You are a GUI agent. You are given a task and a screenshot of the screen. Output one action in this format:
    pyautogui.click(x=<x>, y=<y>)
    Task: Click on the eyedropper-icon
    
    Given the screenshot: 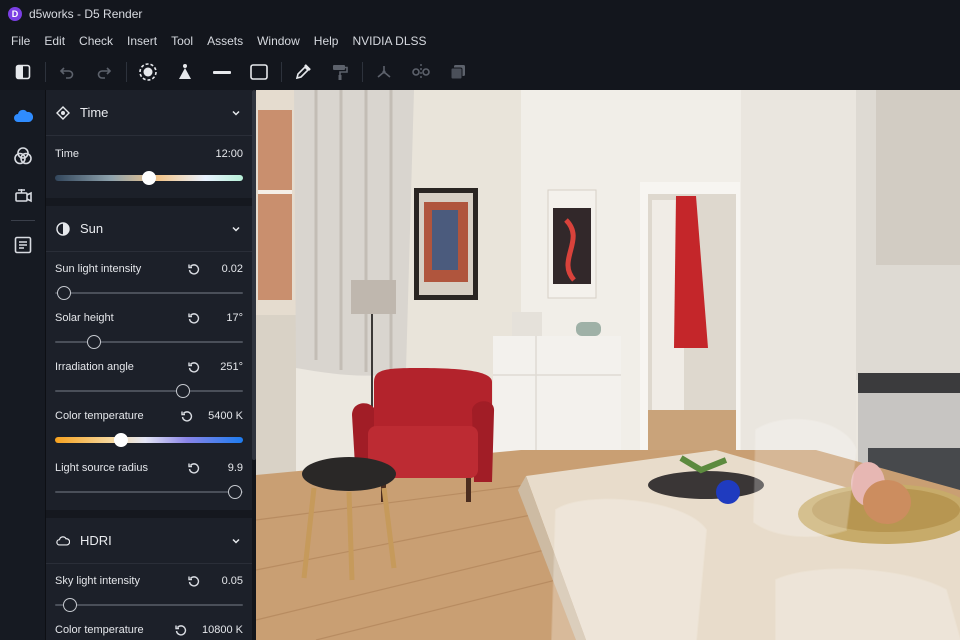 What is the action you would take?
    pyautogui.click(x=303, y=72)
    